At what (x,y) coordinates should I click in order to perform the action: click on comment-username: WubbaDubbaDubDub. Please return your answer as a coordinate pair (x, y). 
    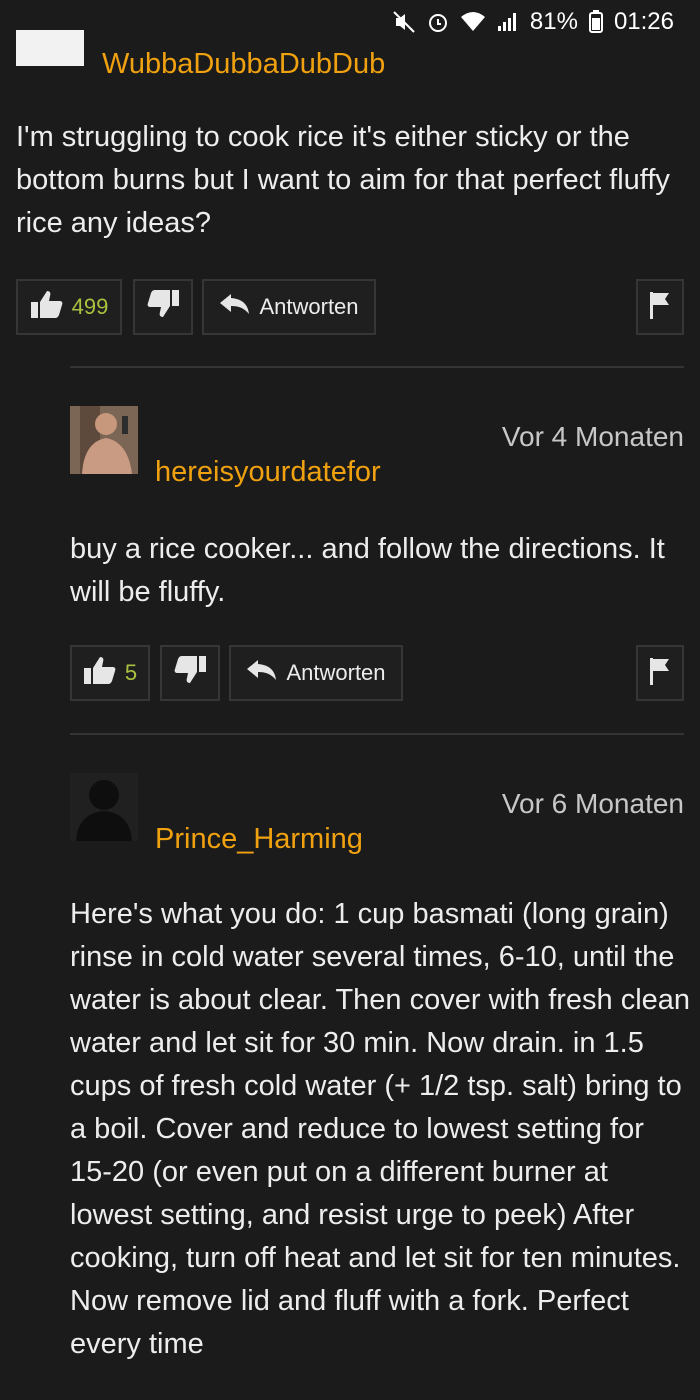
    Looking at the image, I should click on (243, 64).